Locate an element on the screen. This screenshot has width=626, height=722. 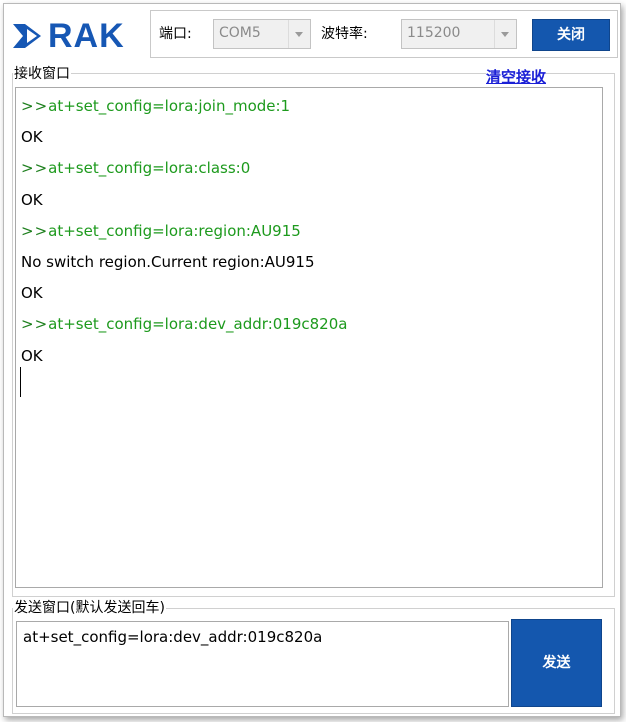
receive-group-label: 接收窗口 is located at coordinates (42, 74).